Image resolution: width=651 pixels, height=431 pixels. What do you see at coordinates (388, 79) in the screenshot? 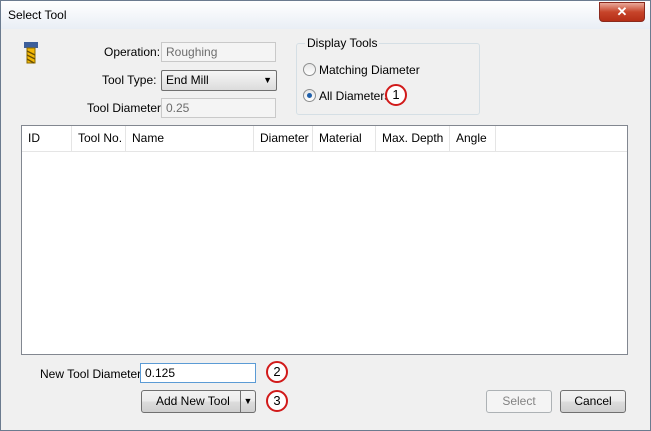
I see `display-tools-group` at bounding box center [388, 79].